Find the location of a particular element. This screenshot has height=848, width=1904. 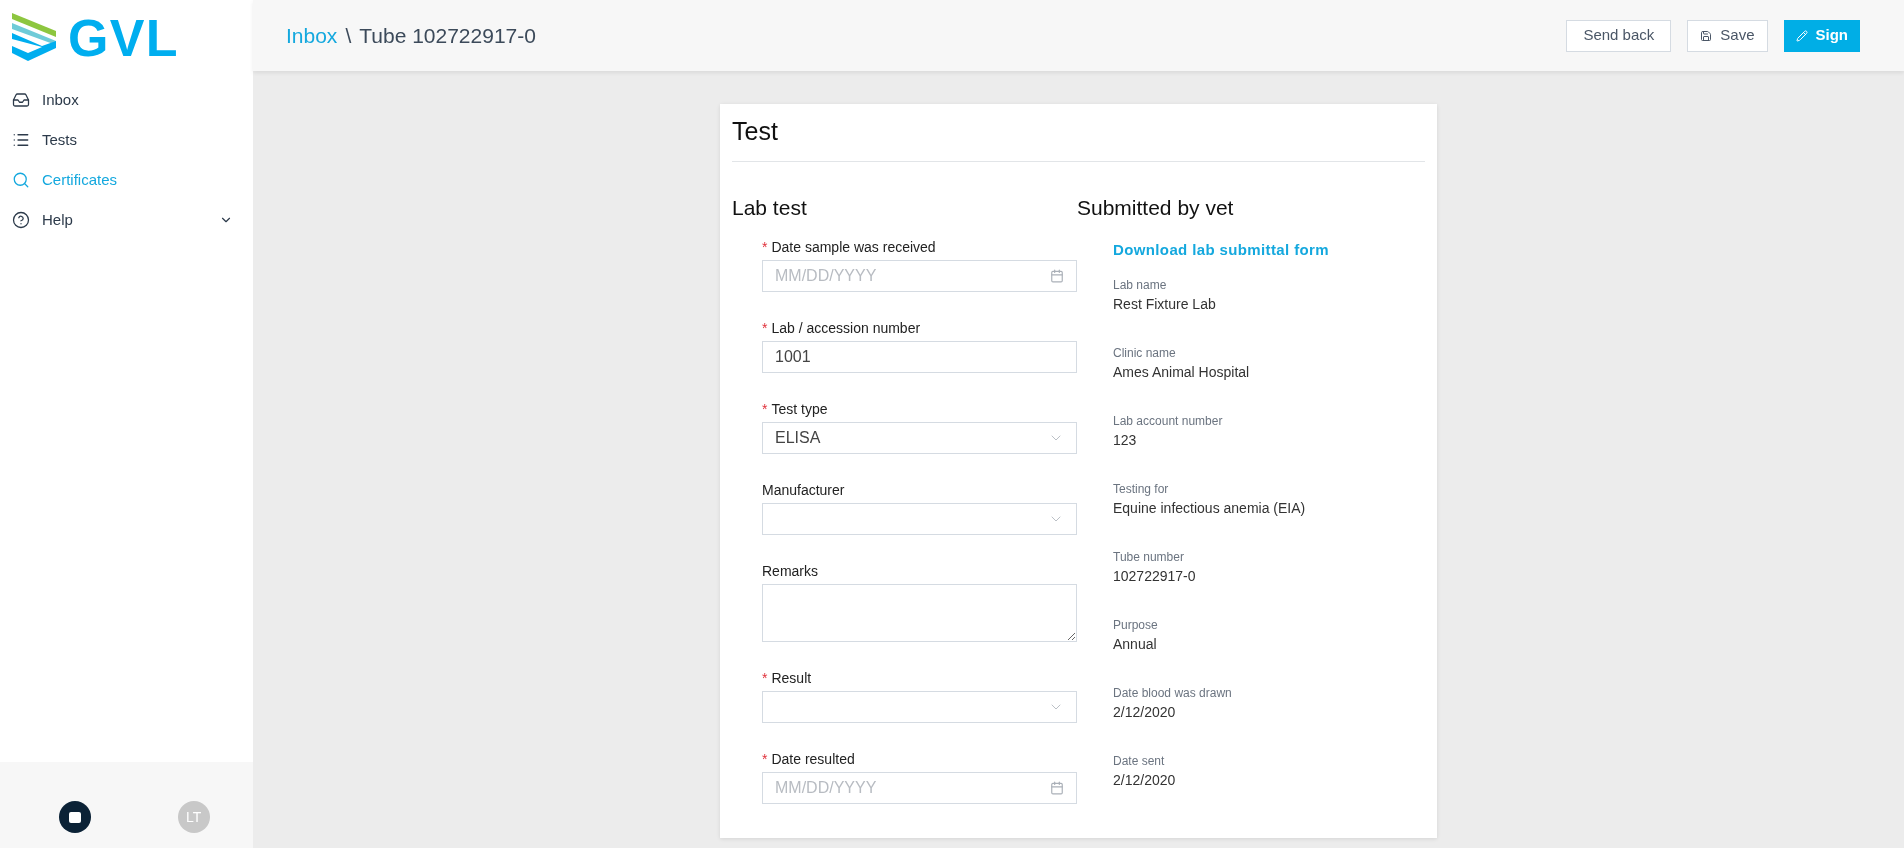

card-title: Test is located at coordinates (1078, 133).